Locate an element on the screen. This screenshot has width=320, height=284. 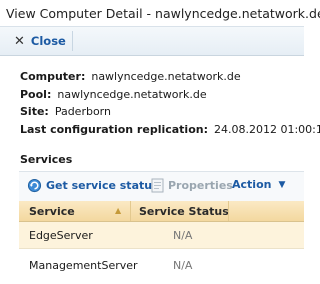
table-row: ManagementServer N/A is located at coordinates (161, 265).